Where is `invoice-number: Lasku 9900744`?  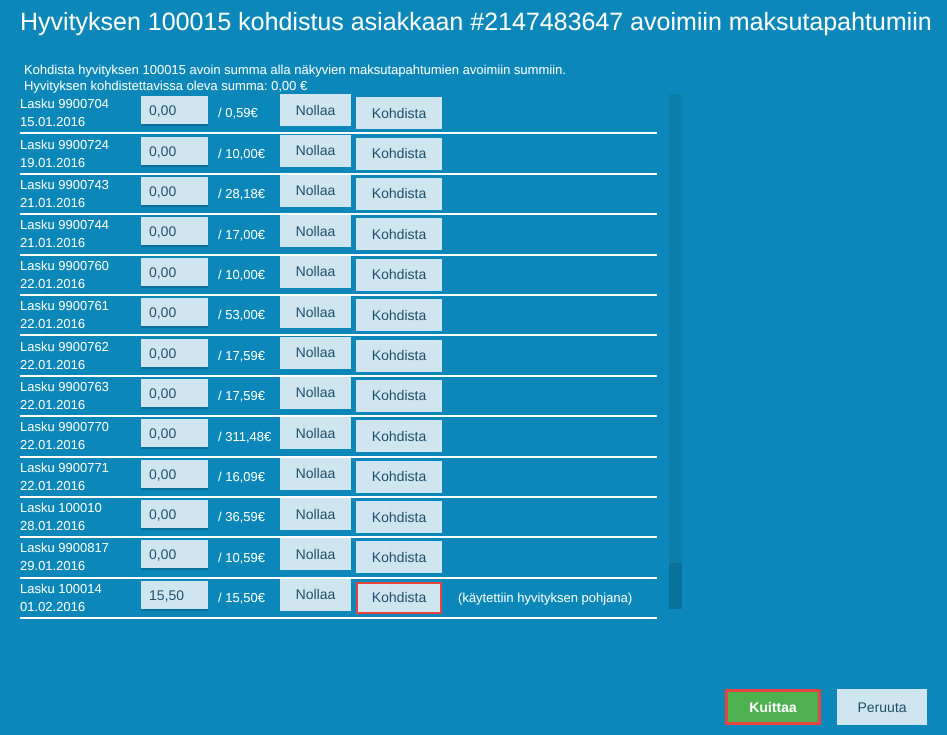 invoice-number: Lasku 9900744 is located at coordinates (65, 225).